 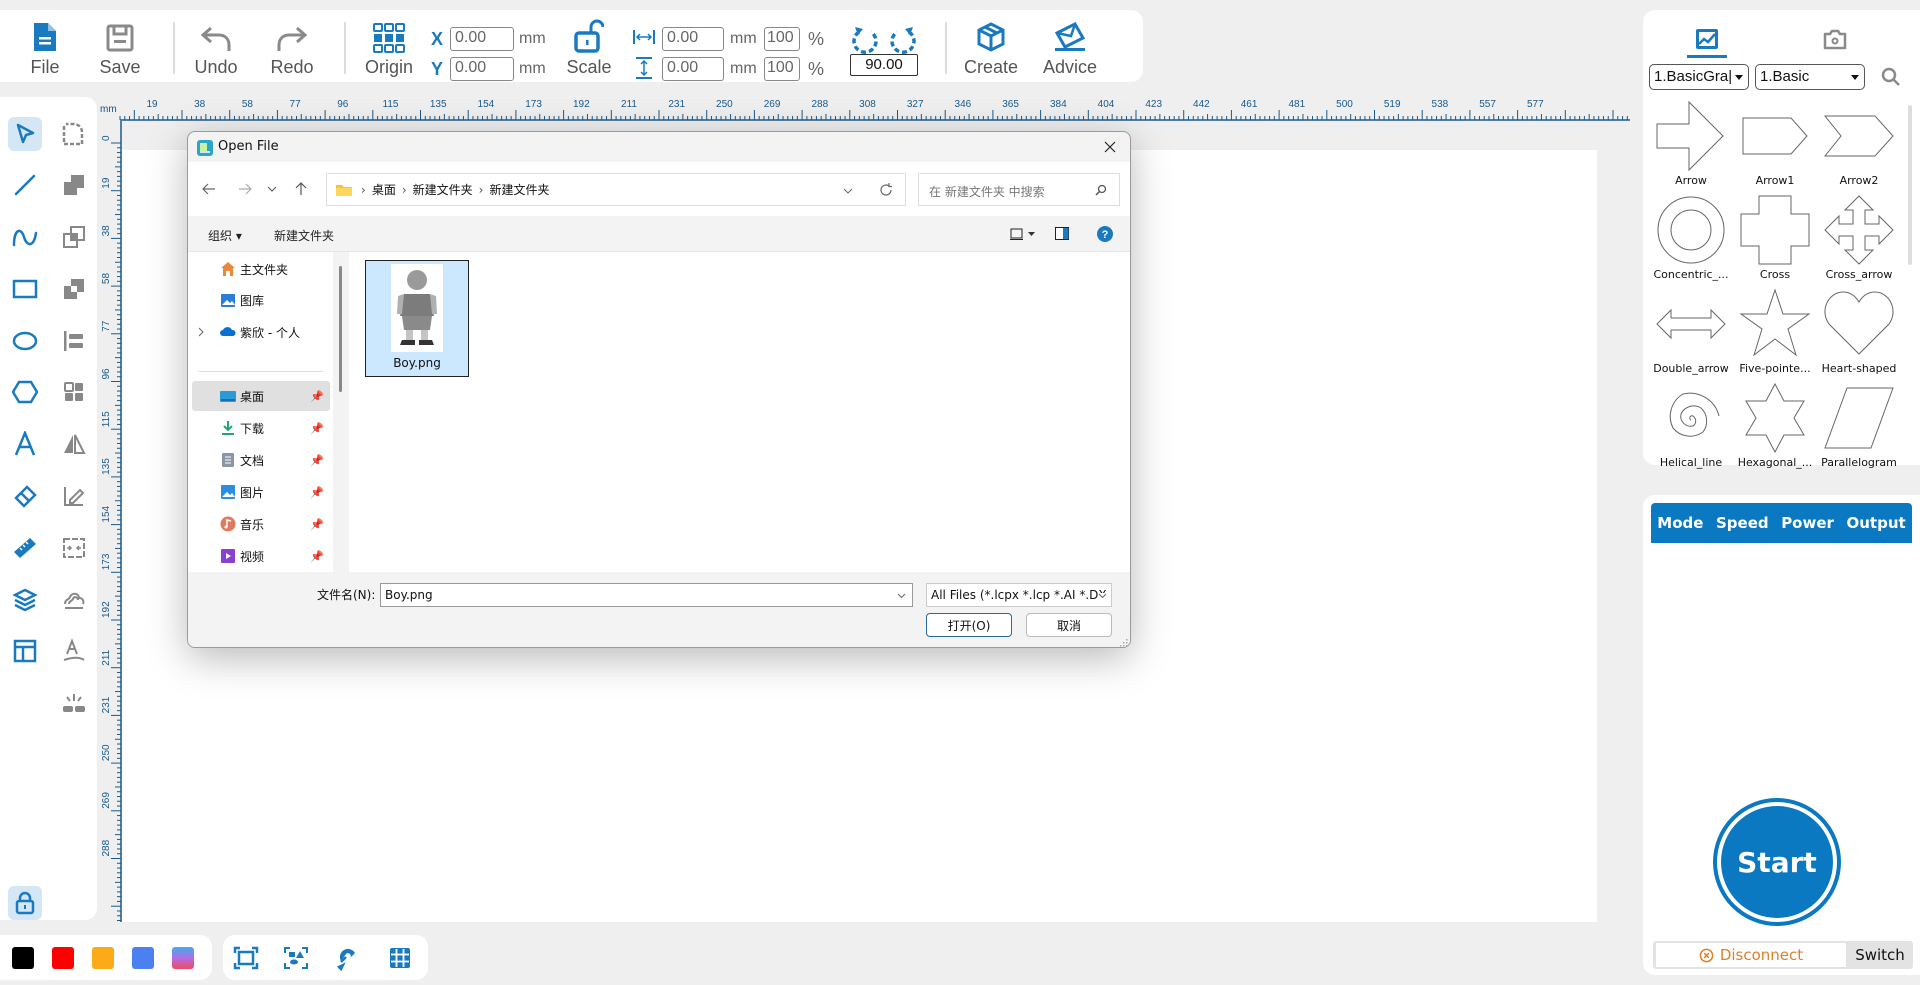 I want to click on tab-power: Power, so click(x=1807, y=523).